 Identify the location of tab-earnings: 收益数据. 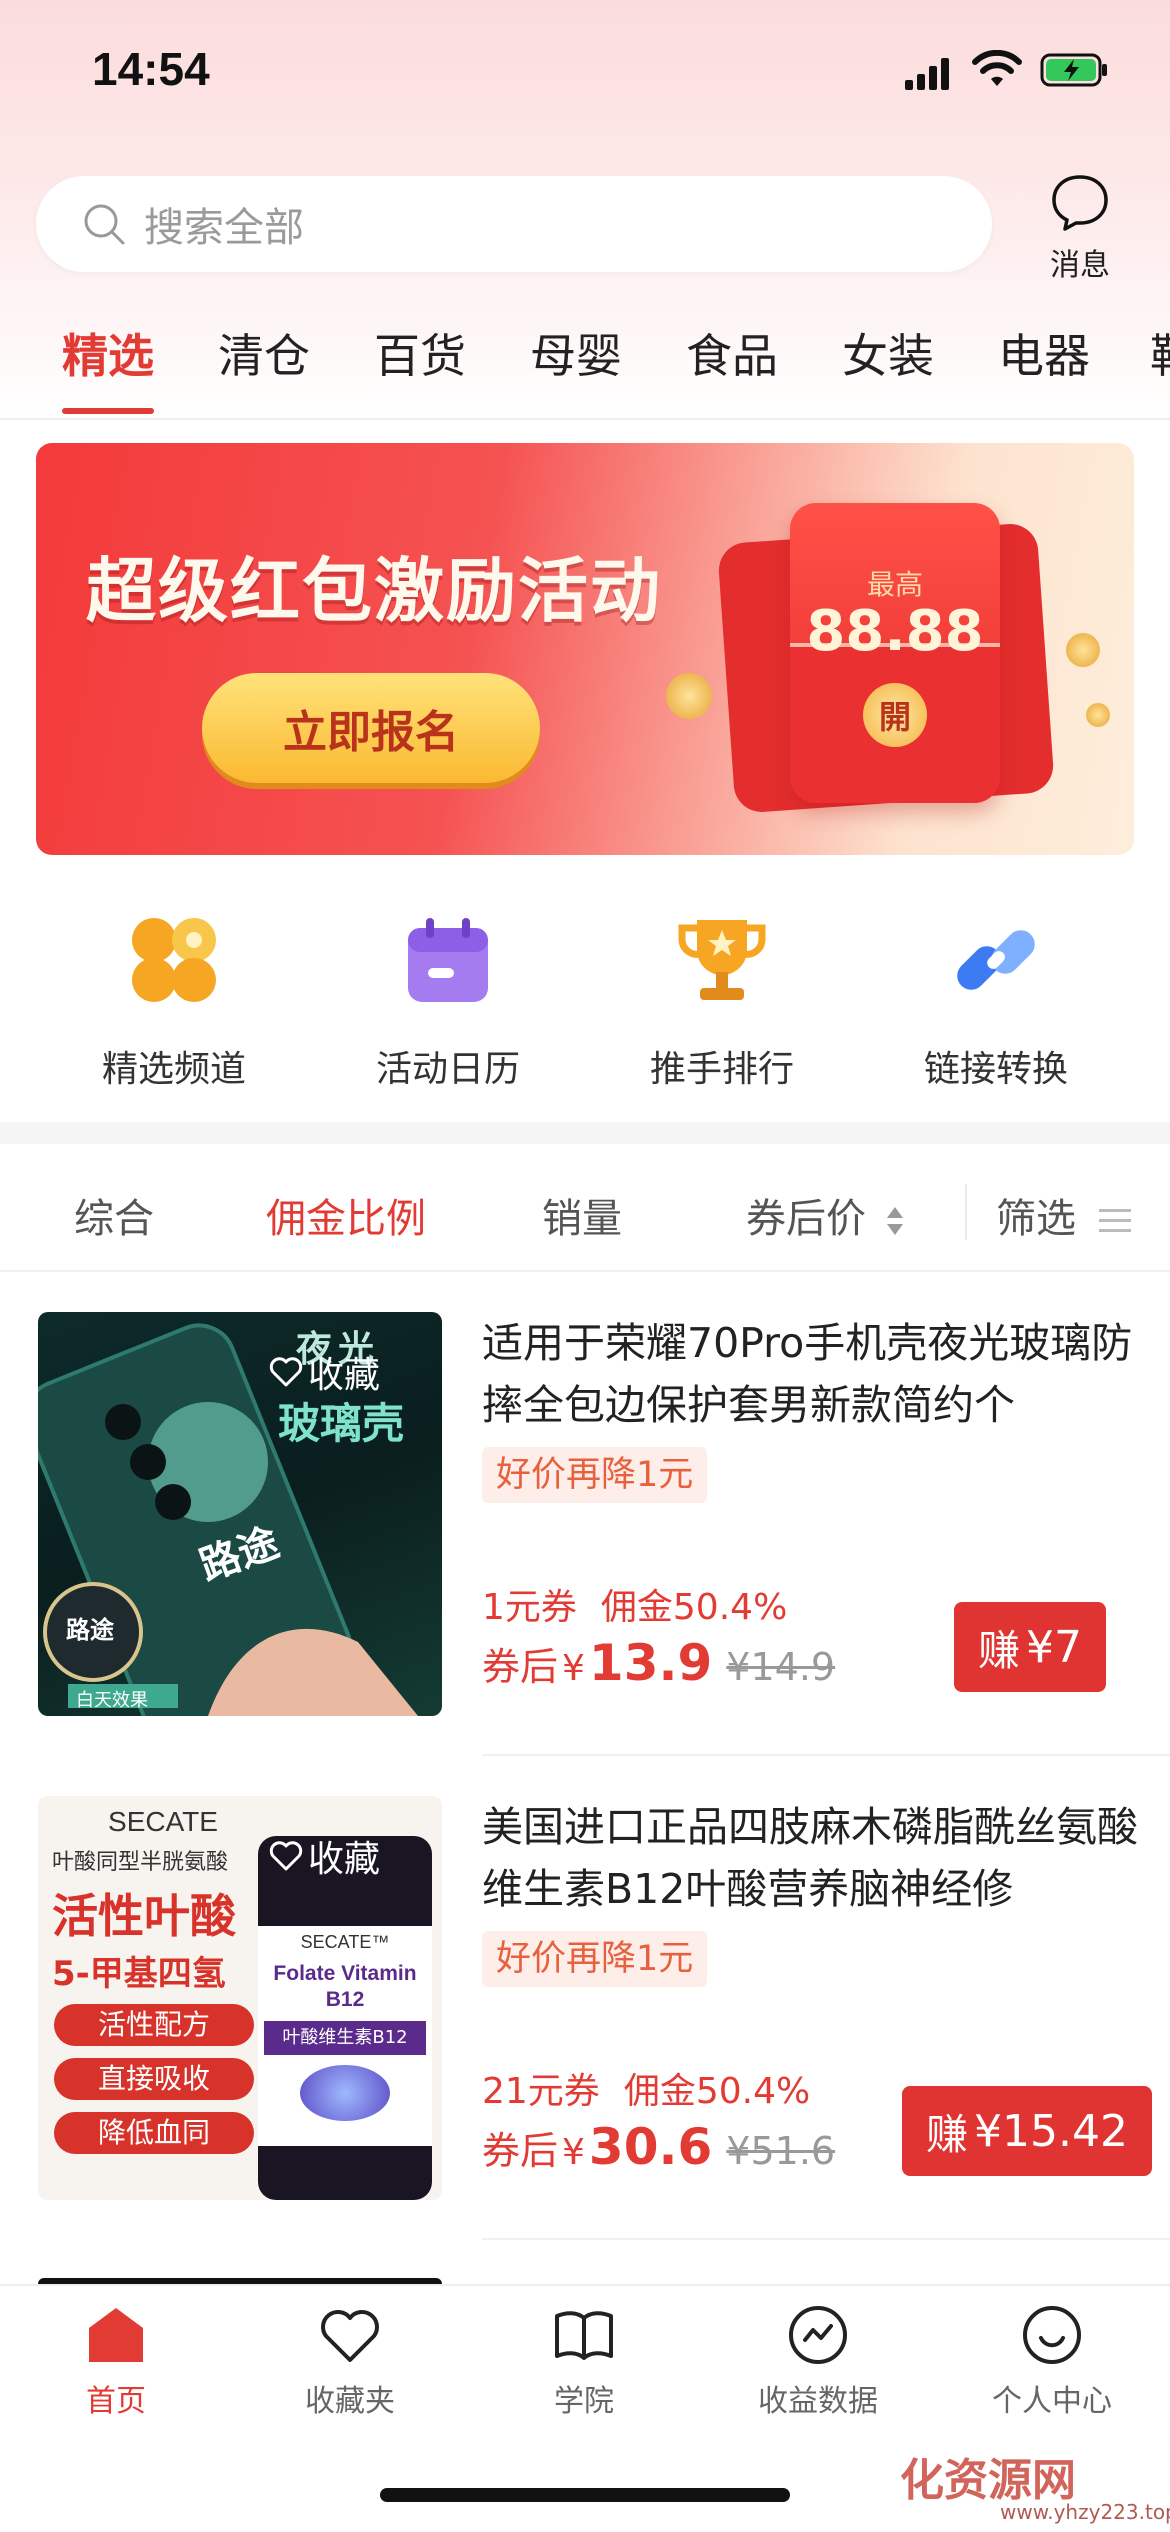
(818, 2361).